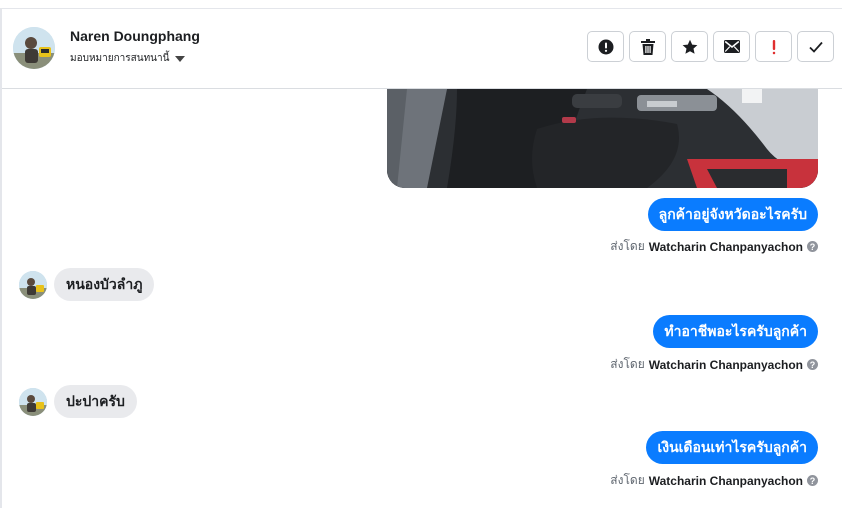 Image resolution: width=842 pixels, height=508 pixels. I want to click on chevron-down-icon, so click(180, 58).